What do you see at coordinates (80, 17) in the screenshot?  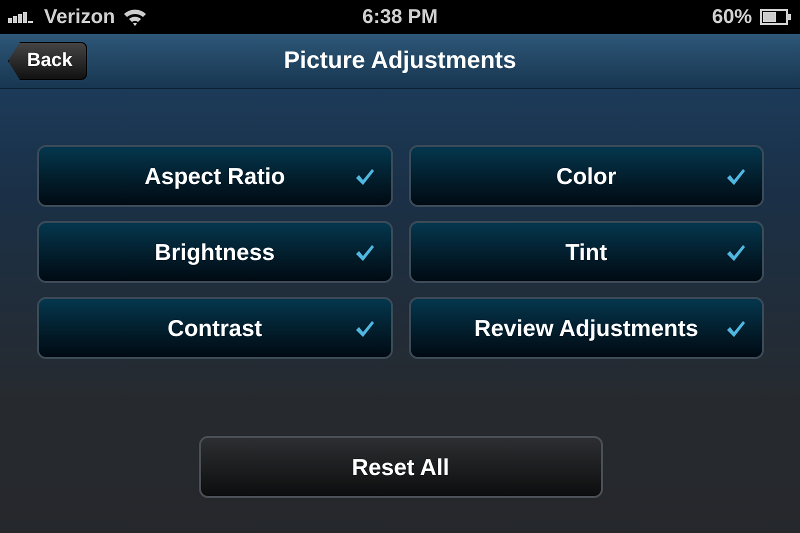 I see `carrier-name: Verizon` at bounding box center [80, 17].